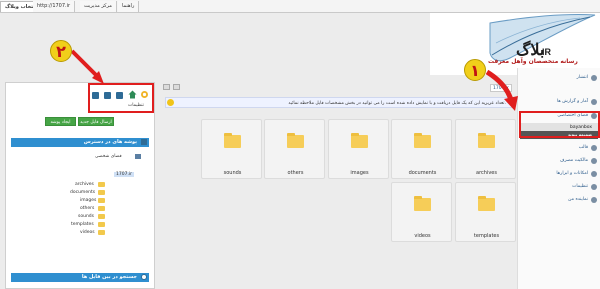 Image resolution: width=600 pixels, height=289 pixels. I want to click on step-badge-1: ۱, so click(475, 70).